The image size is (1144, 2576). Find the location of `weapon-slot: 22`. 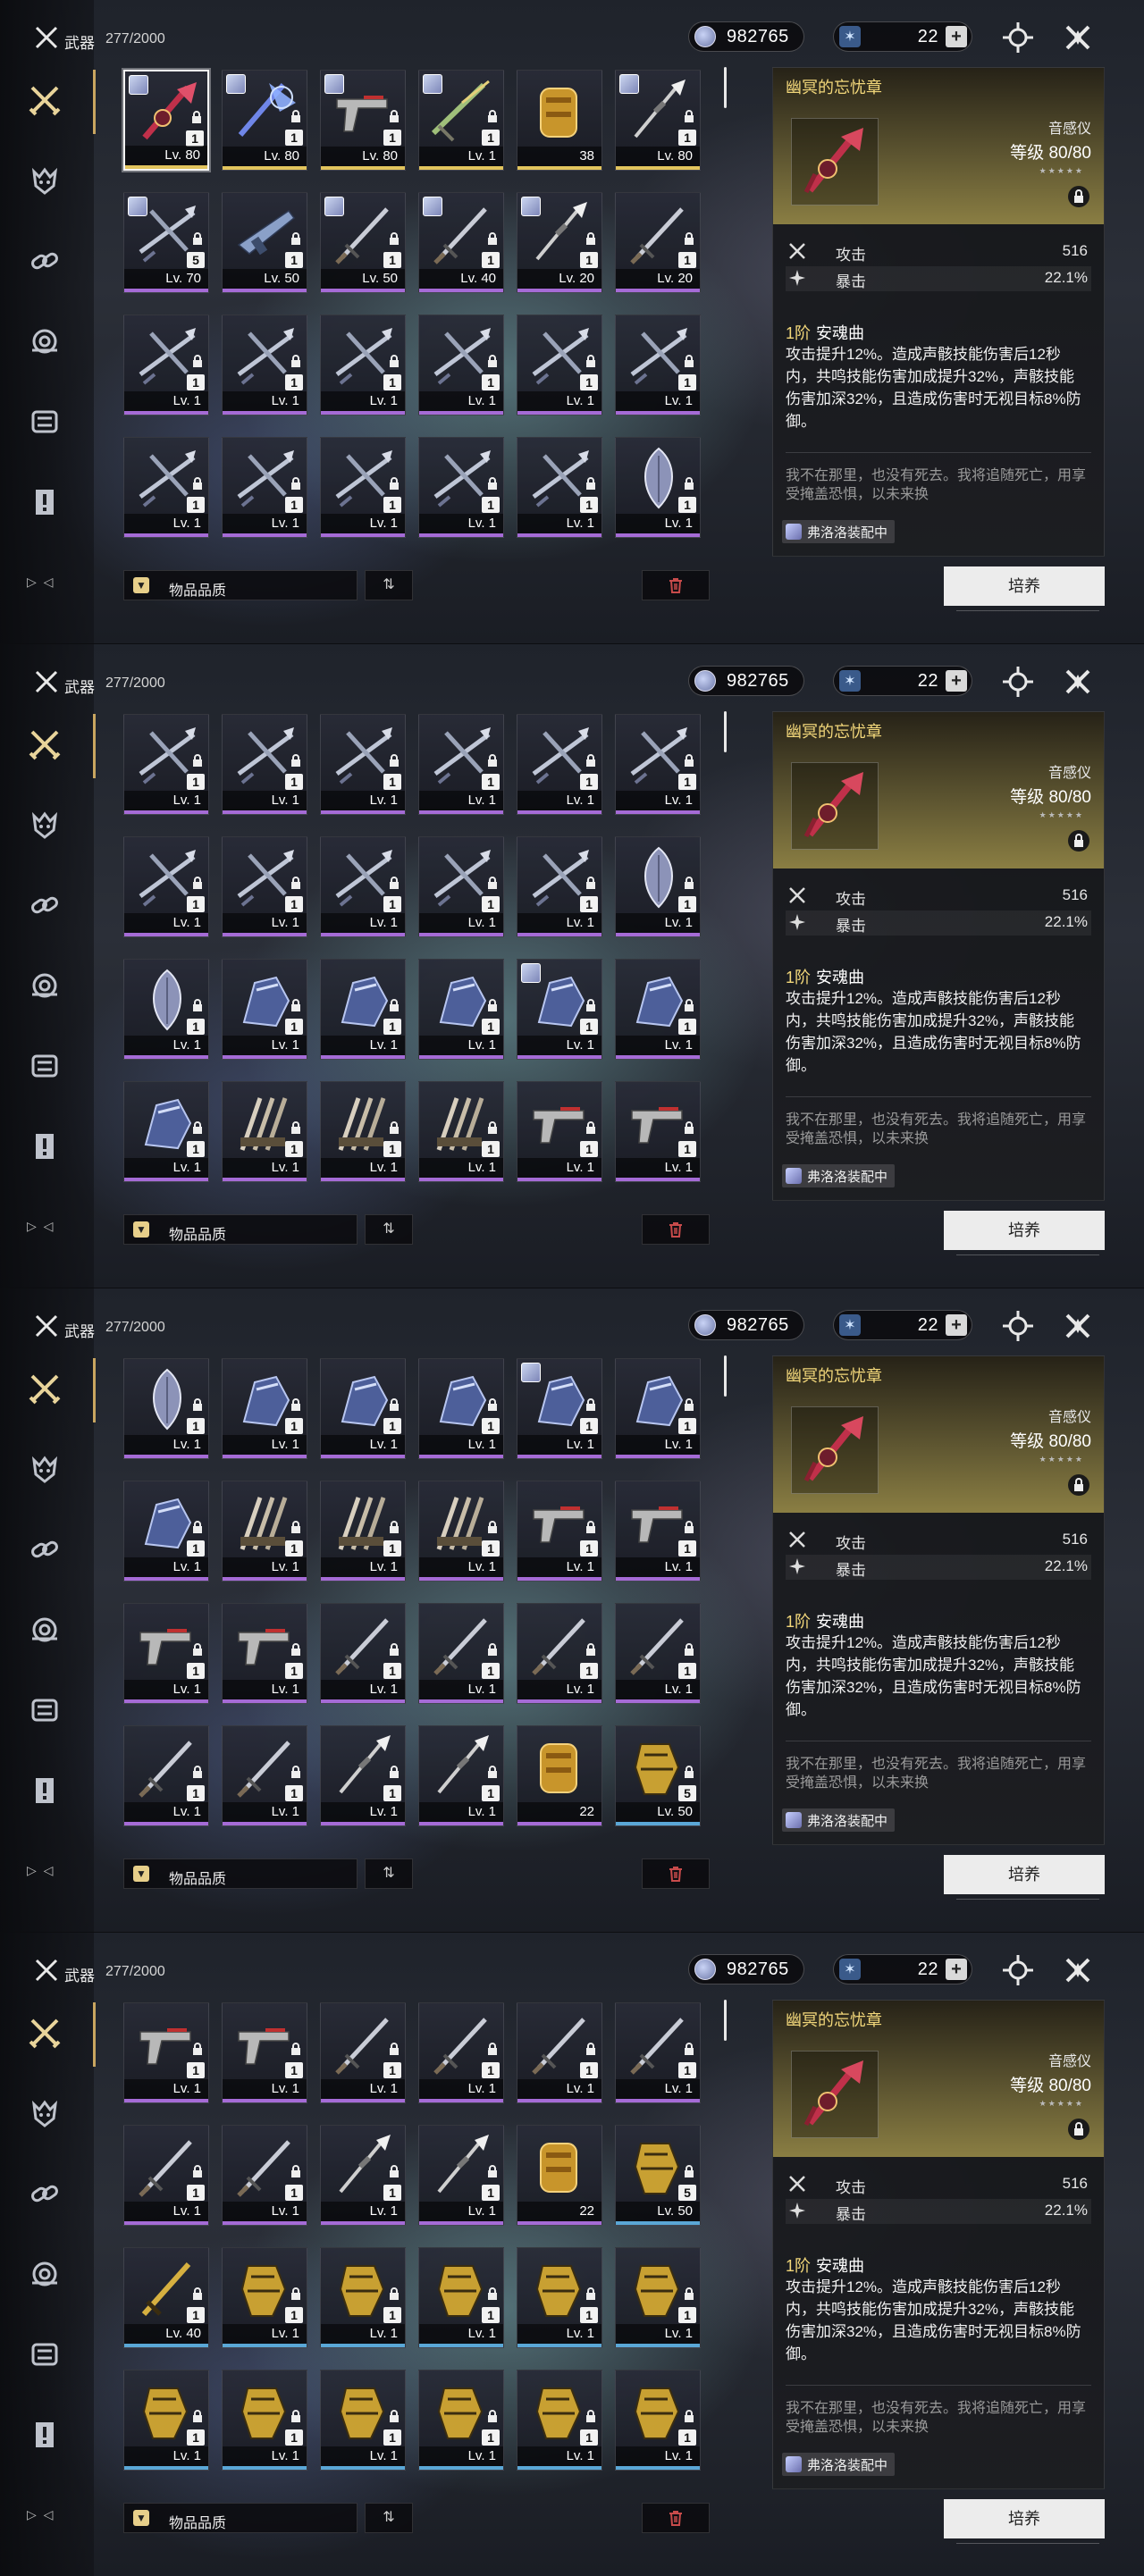

weapon-slot: 22 is located at coordinates (559, 1775).